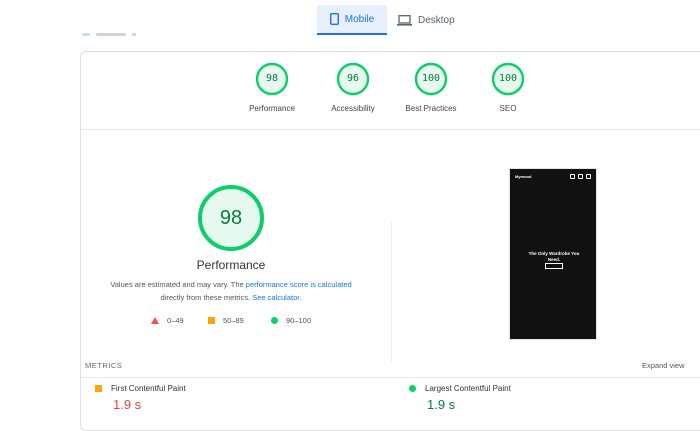 The width and height of the screenshot is (700, 431). Describe the element at coordinates (155, 320) in the screenshot. I see `triangle-icon` at that location.